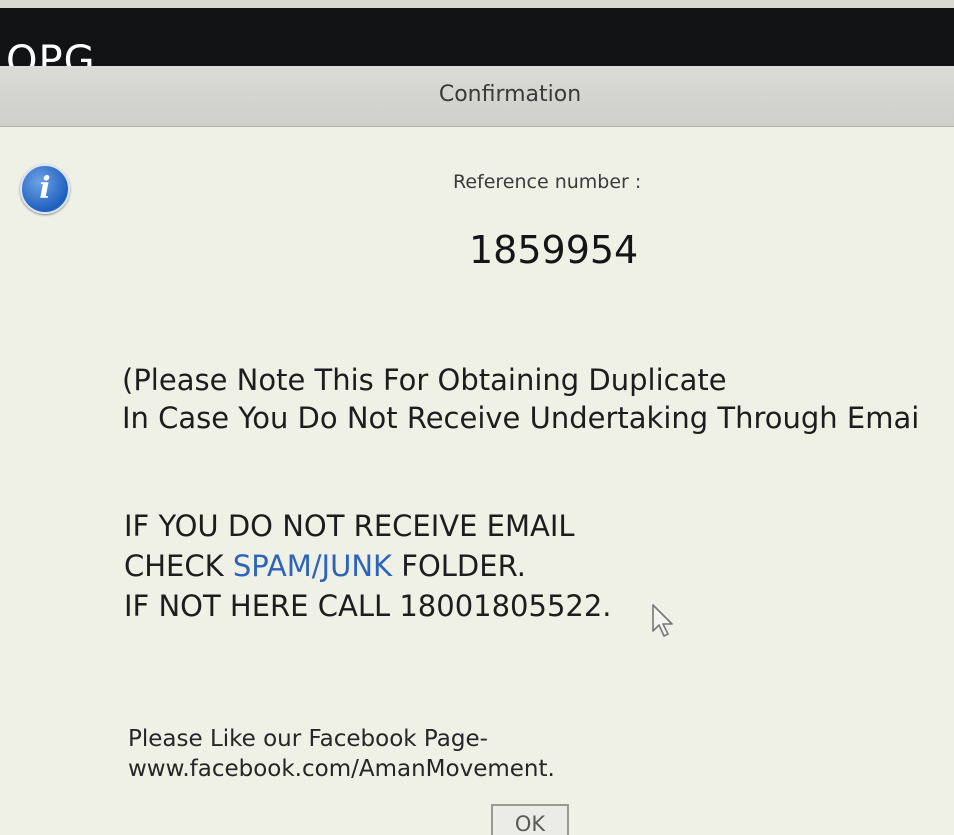 The width and height of the screenshot is (954, 835). I want to click on email-warning-line-3: IF NOT HERE CALL 18001805522., so click(368, 606).